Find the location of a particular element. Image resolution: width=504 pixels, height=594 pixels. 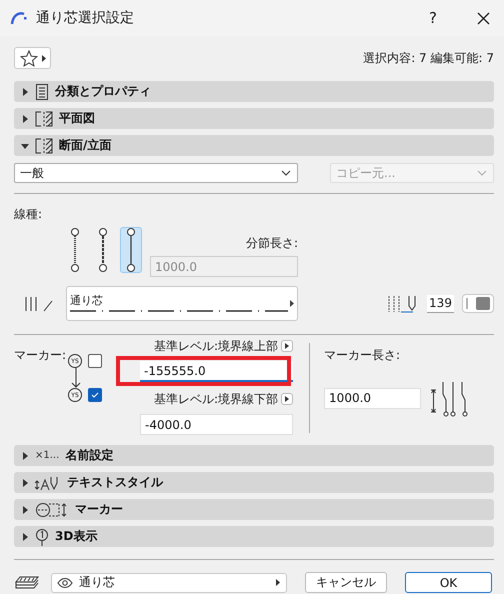

cancel-button: キャンセル is located at coordinates (346, 582).